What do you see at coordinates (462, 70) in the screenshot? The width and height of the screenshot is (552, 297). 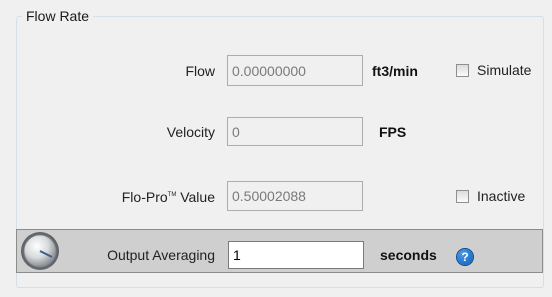 I see `simulate-checkbox-box` at bounding box center [462, 70].